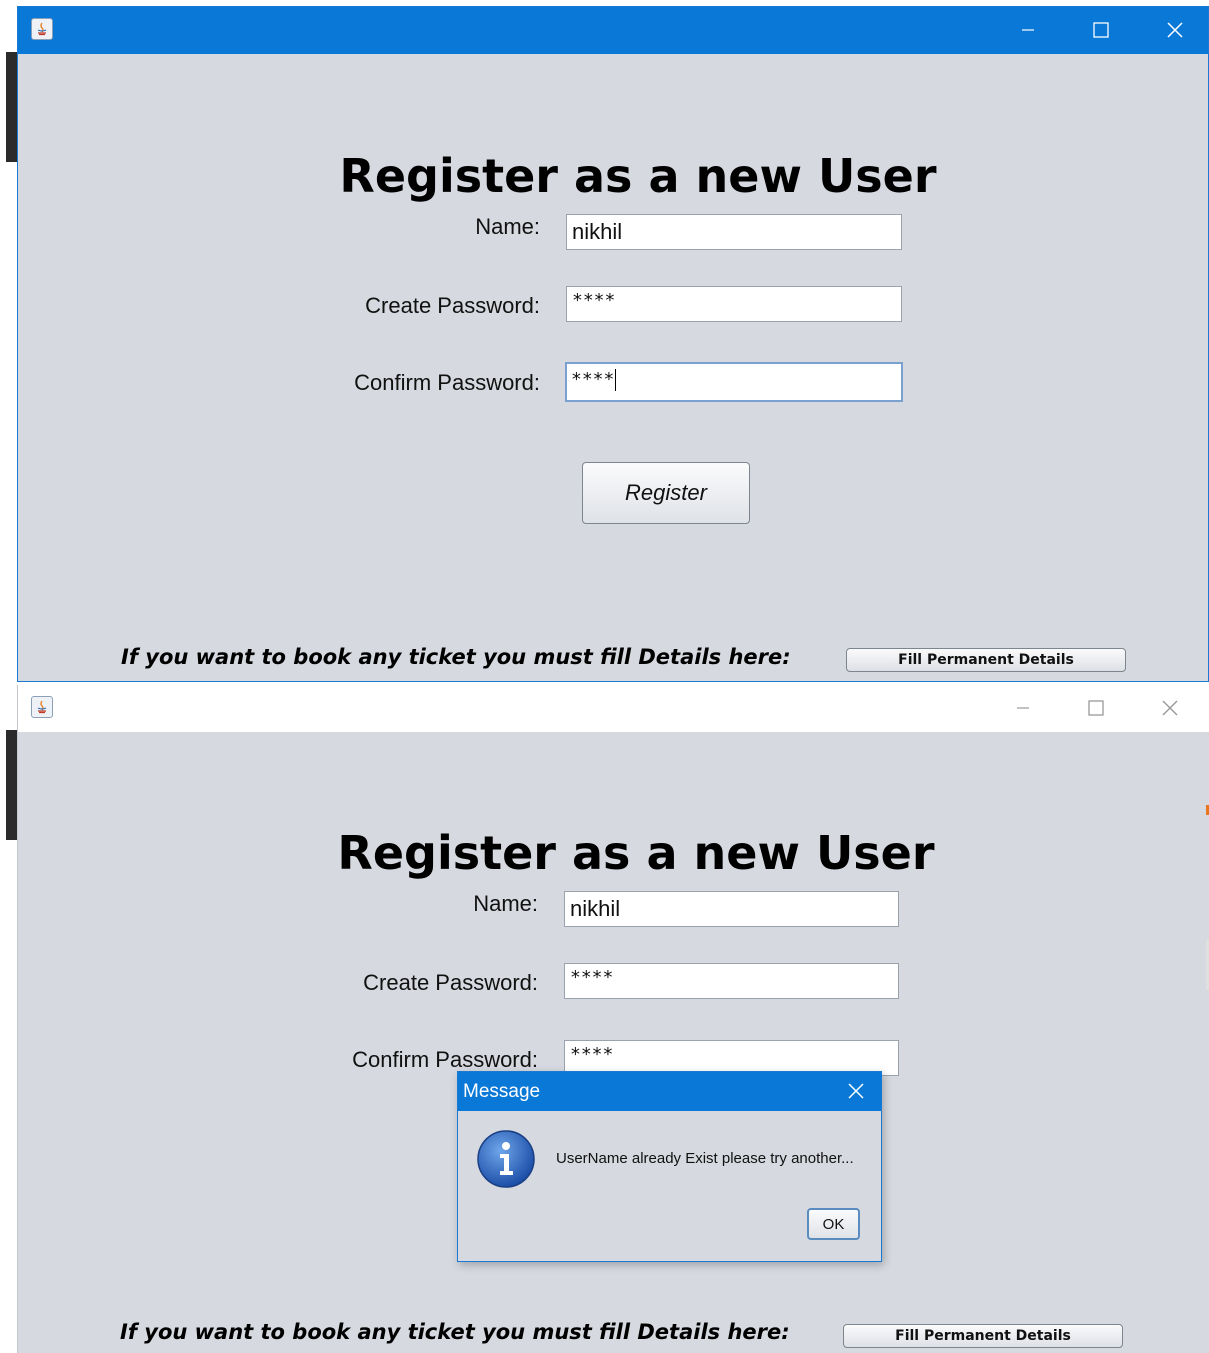 The width and height of the screenshot is (1209, 1353). What do you see at coordinates (734, 382) in the screenshot?
I see `confirm-password-input: ****` at bounding box center [734, 382].